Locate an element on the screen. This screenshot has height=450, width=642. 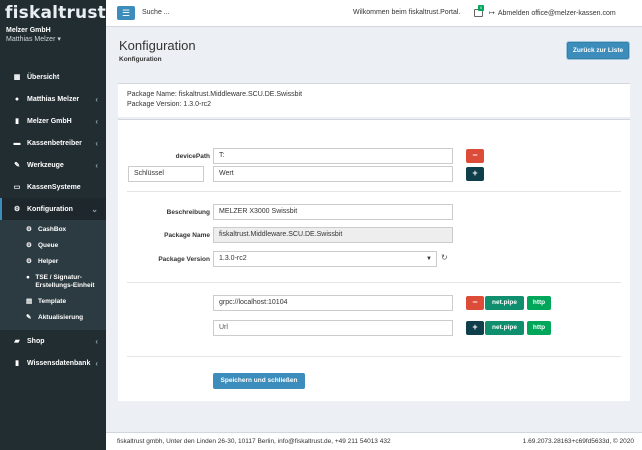
sidebar-subitem-label: CashBox is located at coordinates (52, 229).